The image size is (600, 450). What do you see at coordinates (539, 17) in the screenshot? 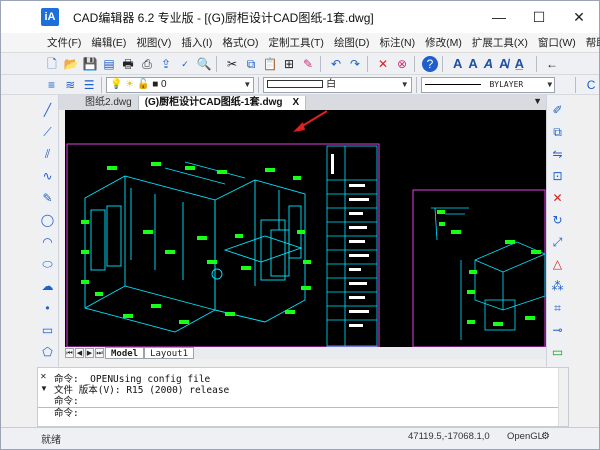
I see `maximize-button: ☐` at bounding box center [539, 17].